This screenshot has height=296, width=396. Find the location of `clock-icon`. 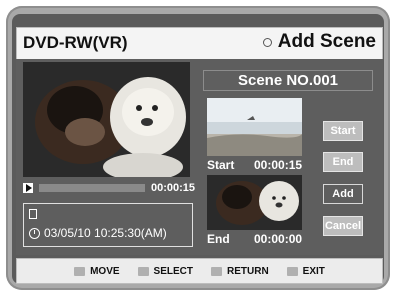

clock-icon is located at coordinates (34, 233).